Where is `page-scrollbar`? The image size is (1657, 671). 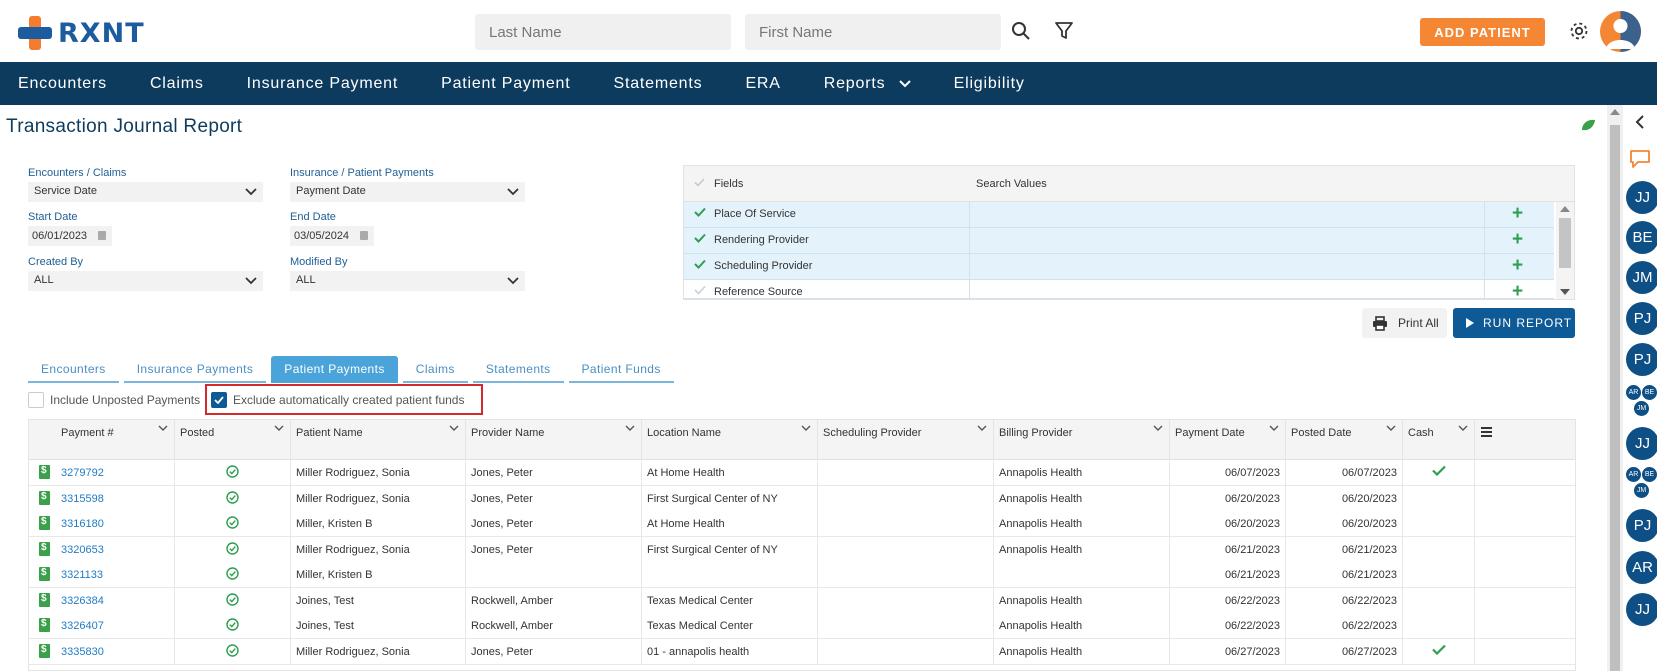 page-scrollbar is located at coordinates (1615, 388).